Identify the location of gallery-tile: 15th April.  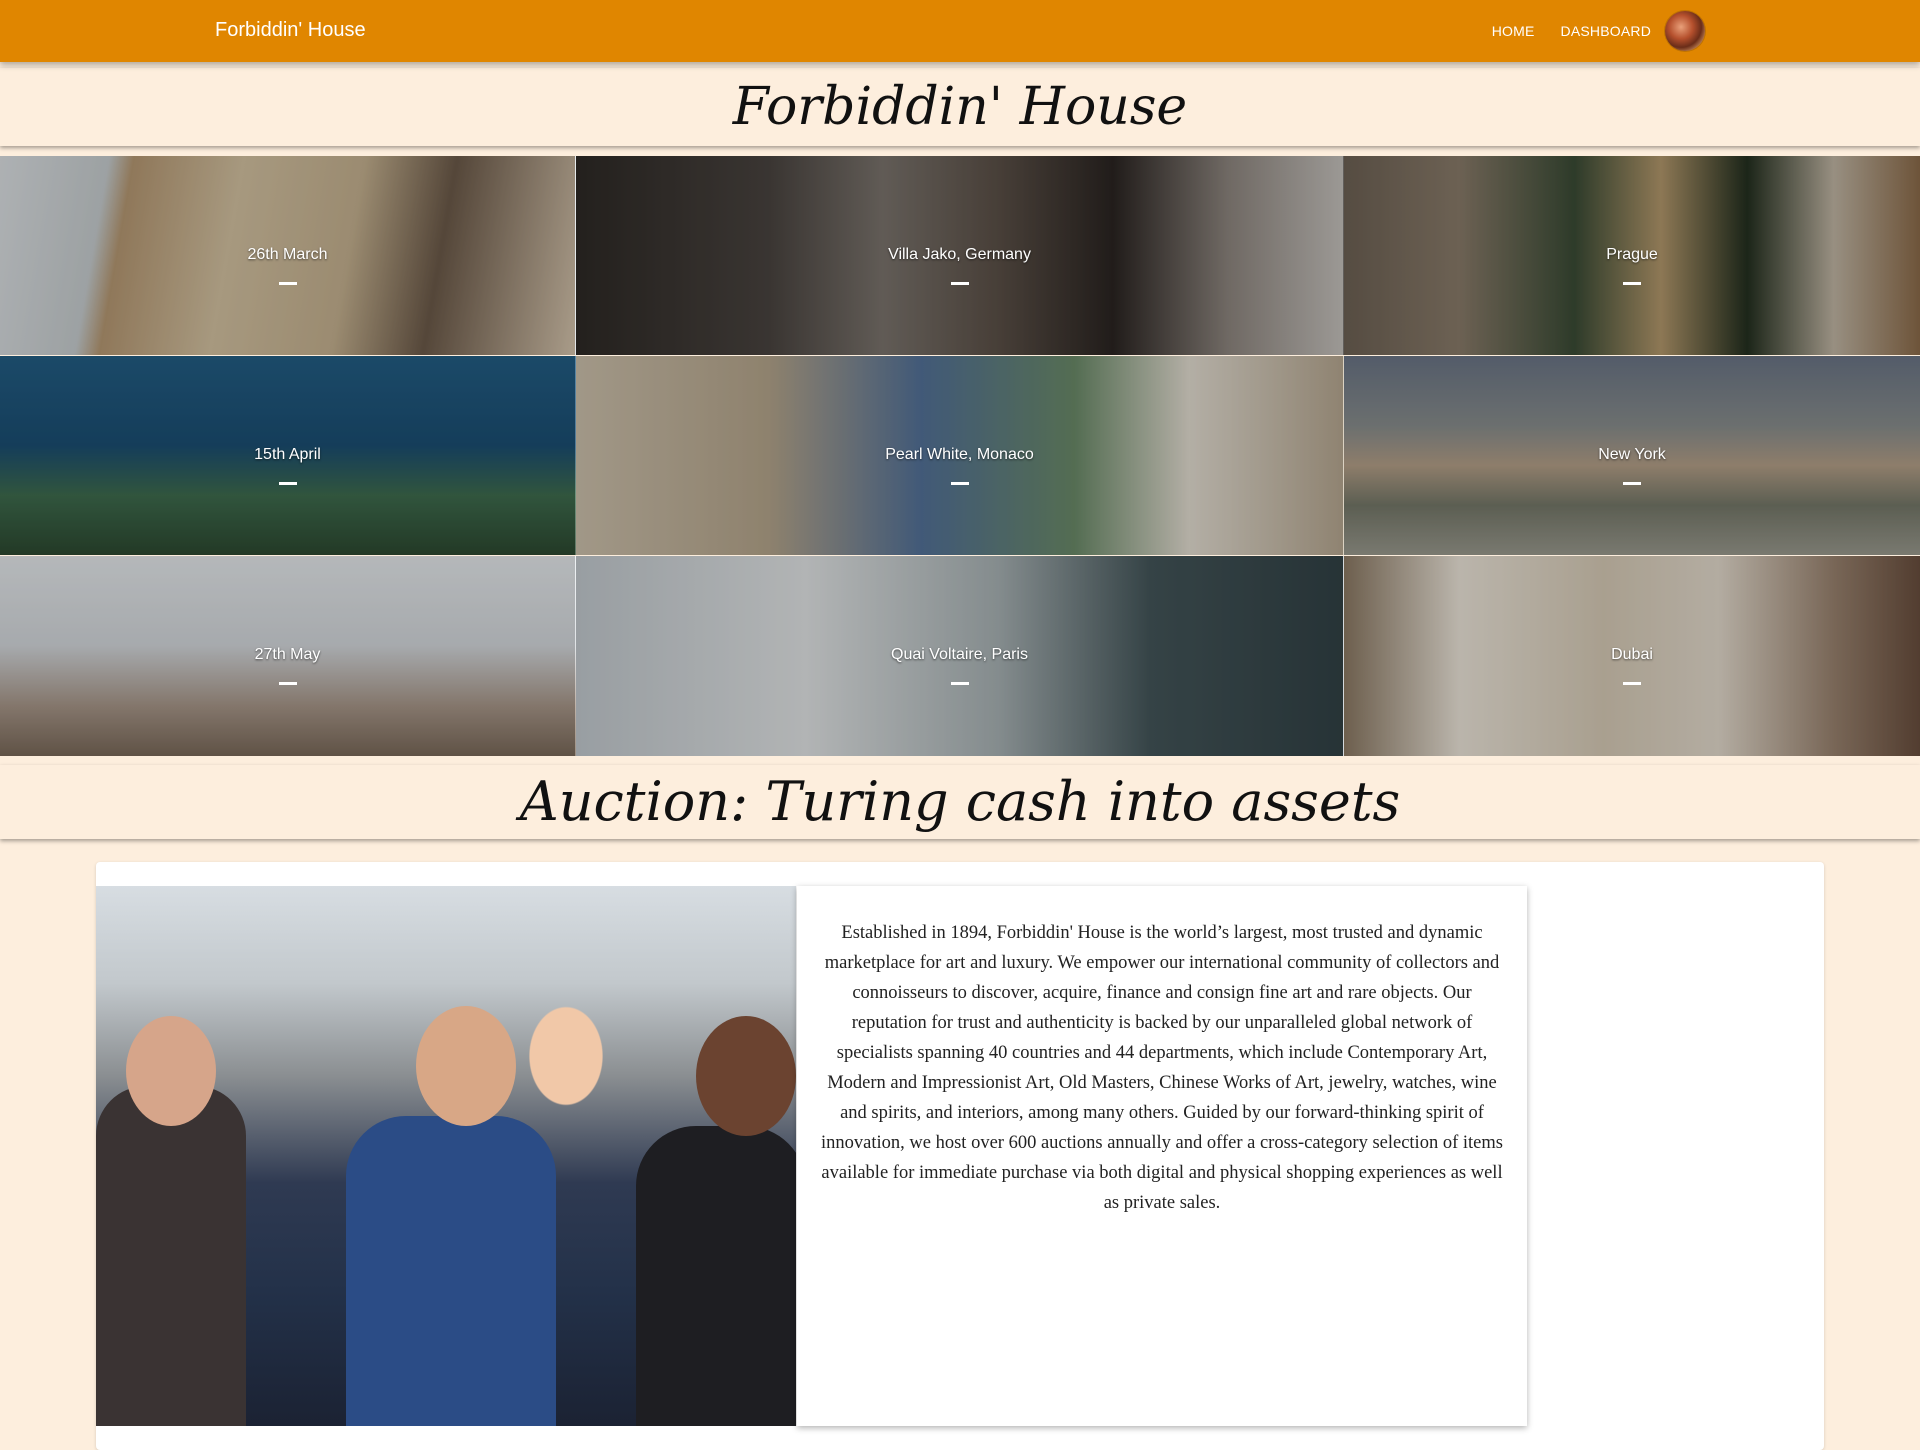
(288, 455).